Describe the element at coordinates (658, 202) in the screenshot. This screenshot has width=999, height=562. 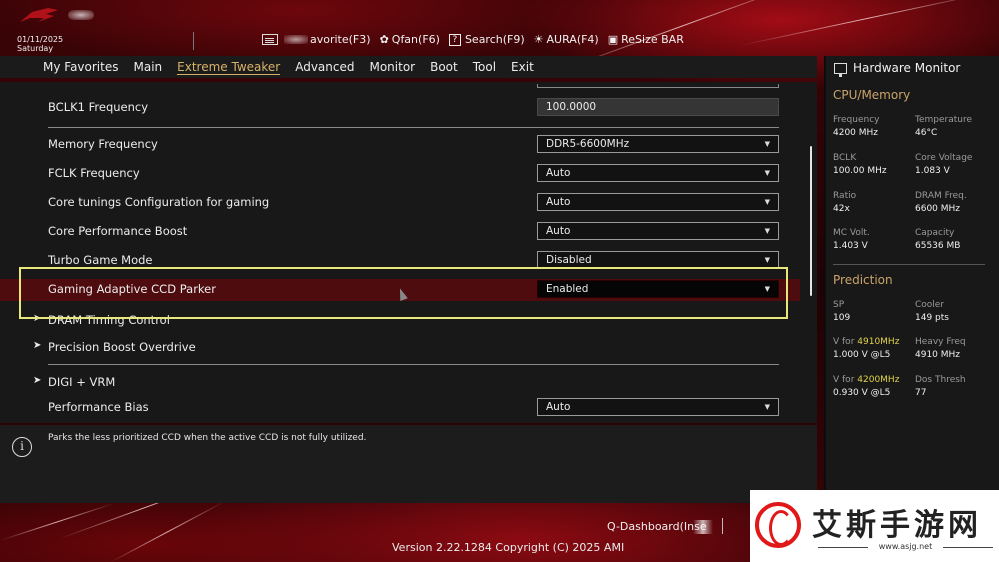
I see `core-tunings-select: Auto ▼` at that location.